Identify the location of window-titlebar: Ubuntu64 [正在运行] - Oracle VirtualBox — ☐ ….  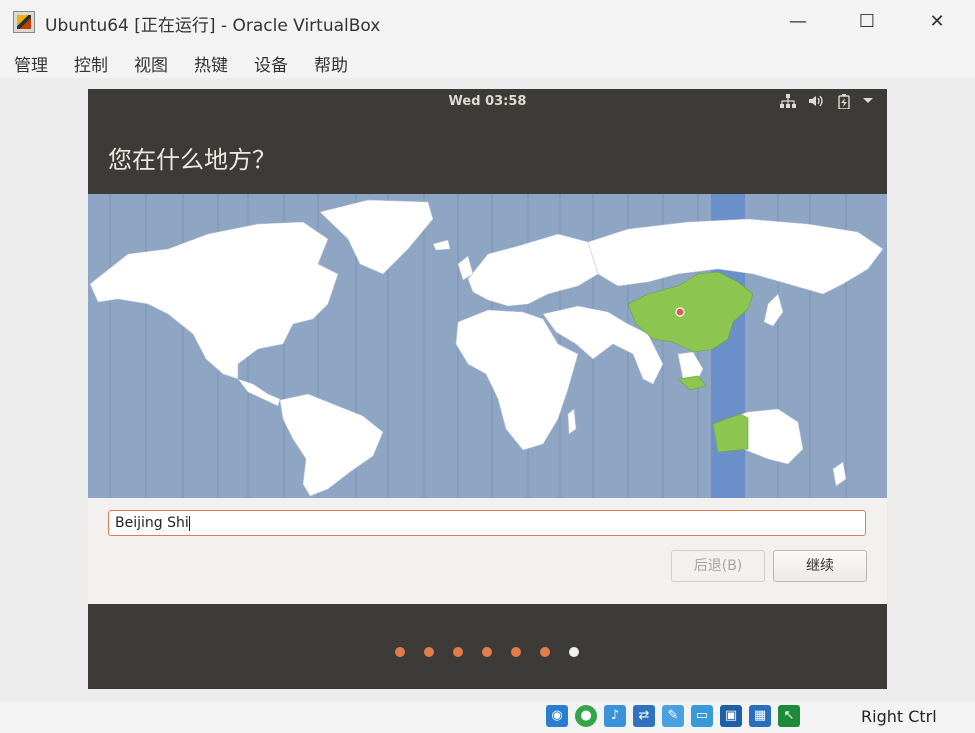
(487, 22).